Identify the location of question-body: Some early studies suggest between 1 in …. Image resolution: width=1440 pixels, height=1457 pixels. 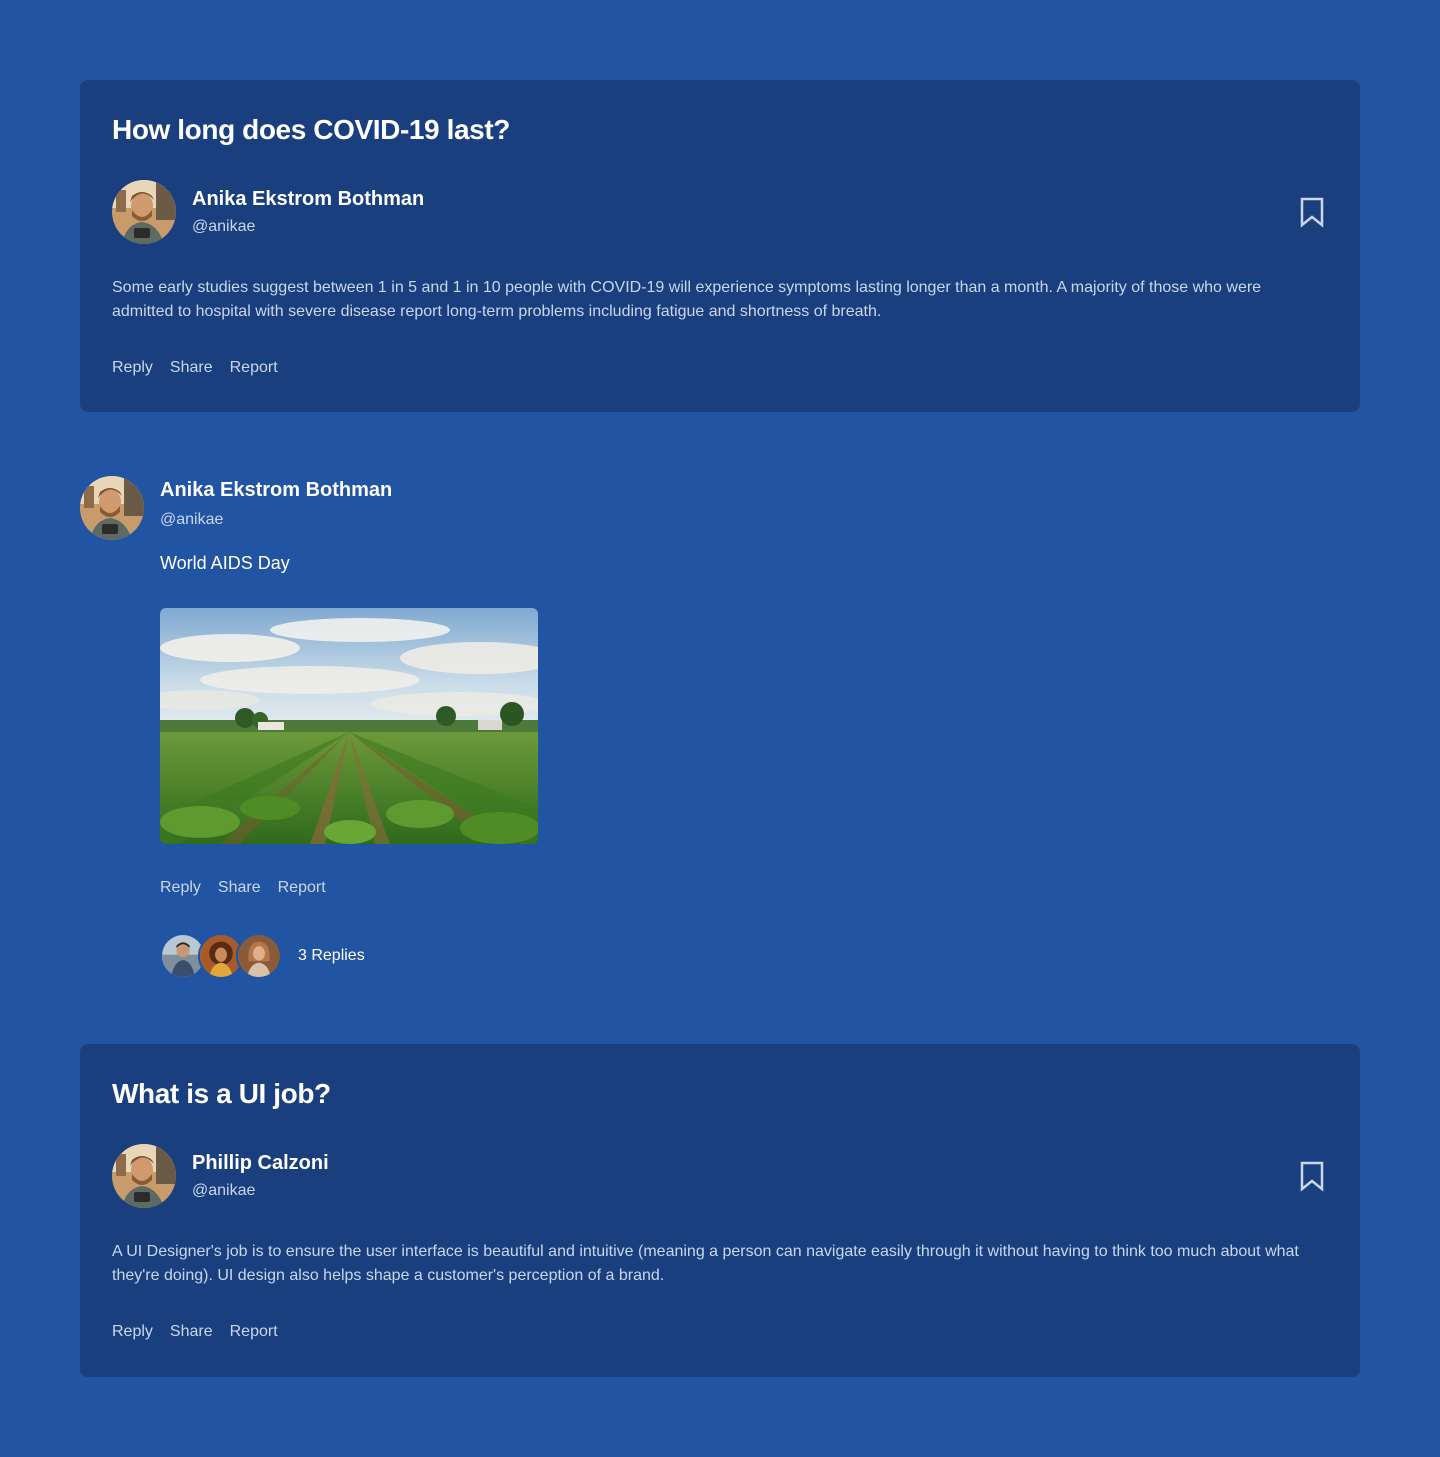
(687, 299).